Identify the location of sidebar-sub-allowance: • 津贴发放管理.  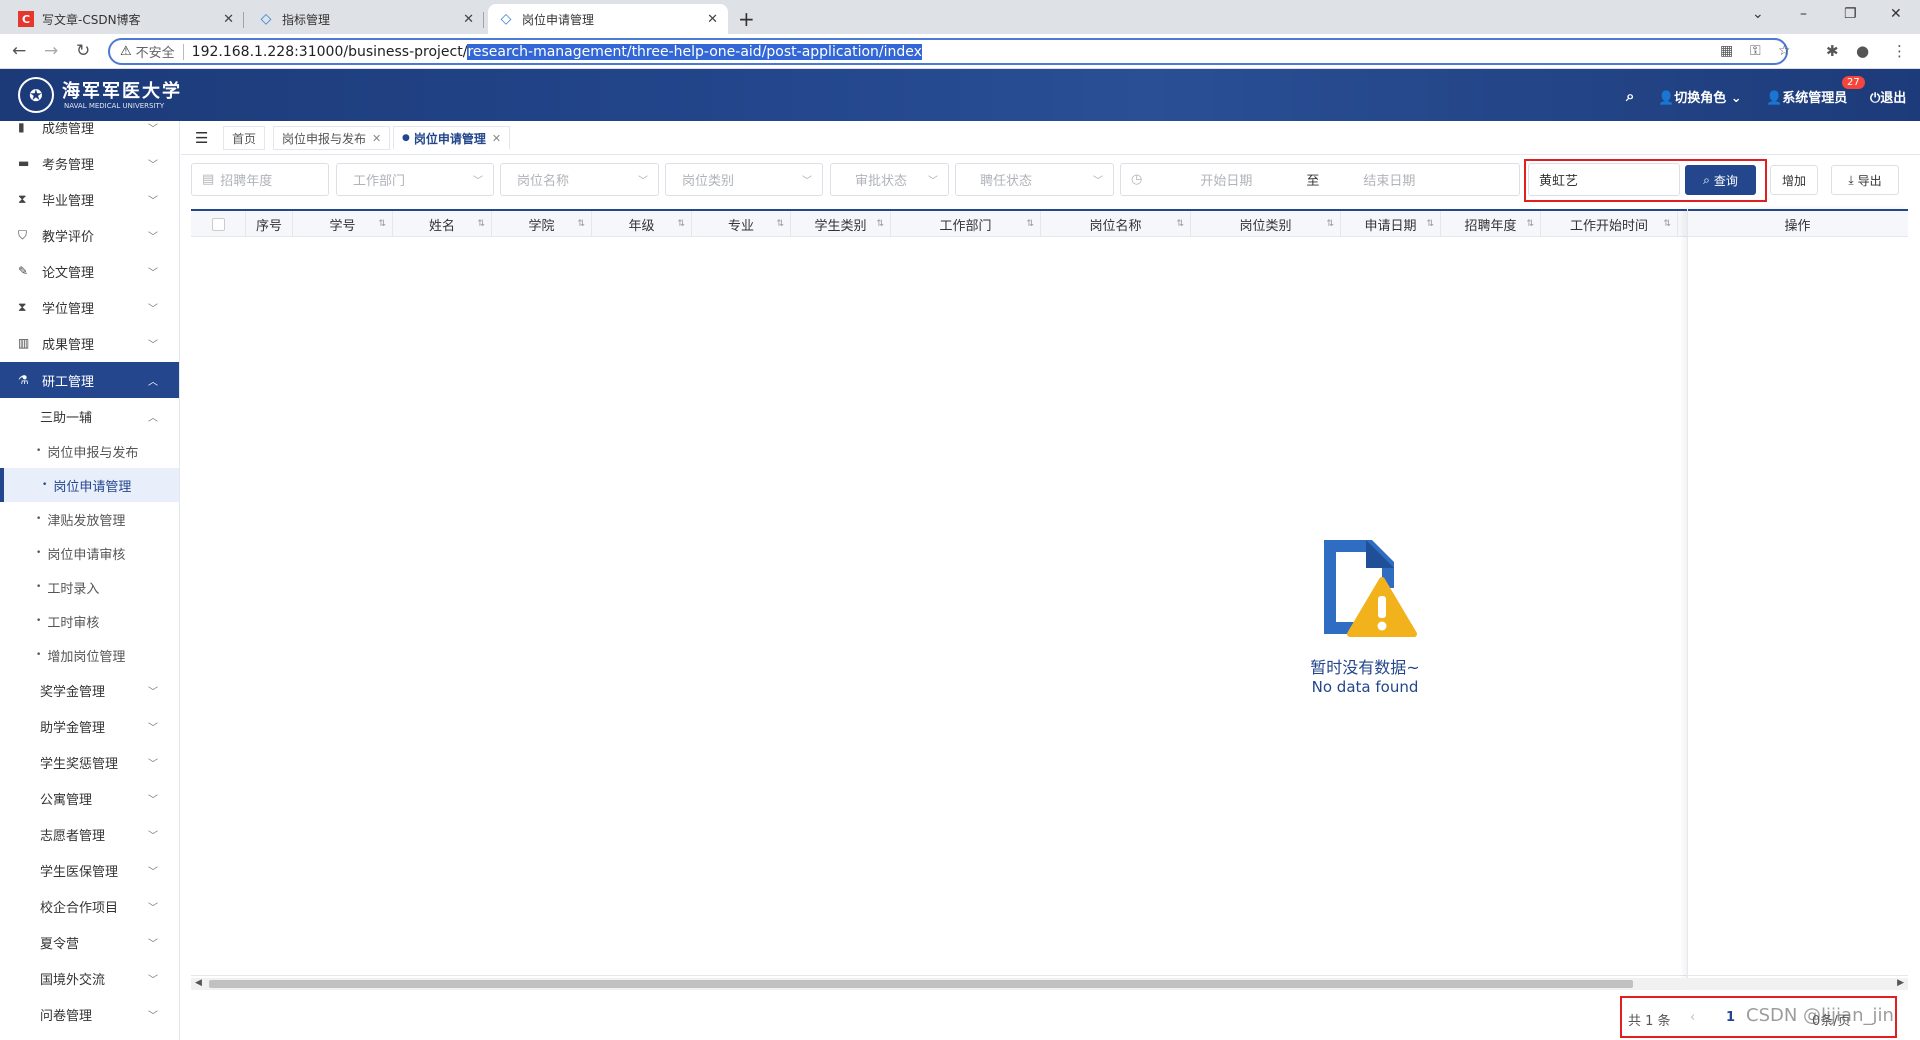
(89, 519).